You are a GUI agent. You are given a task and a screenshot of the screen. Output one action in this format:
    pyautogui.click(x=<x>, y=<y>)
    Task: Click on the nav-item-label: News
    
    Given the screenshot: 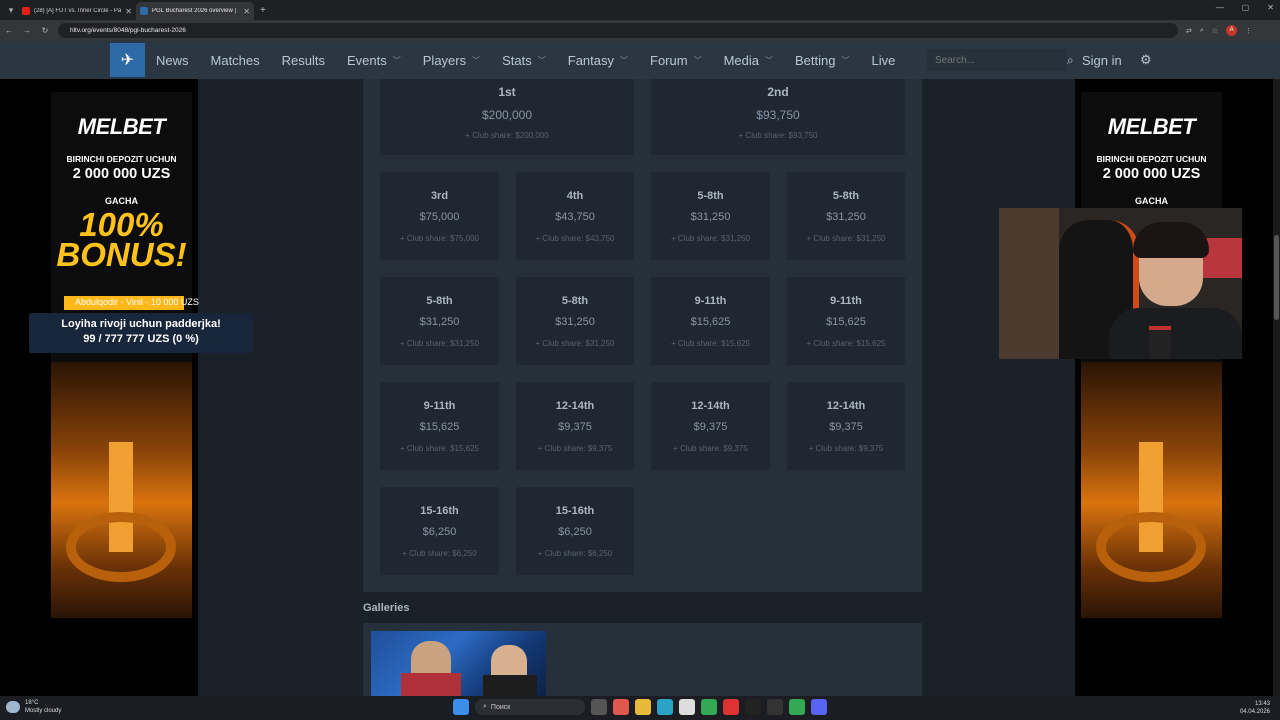 What is the action you would take?
    pyautogui.click(x=172, y=60)
    